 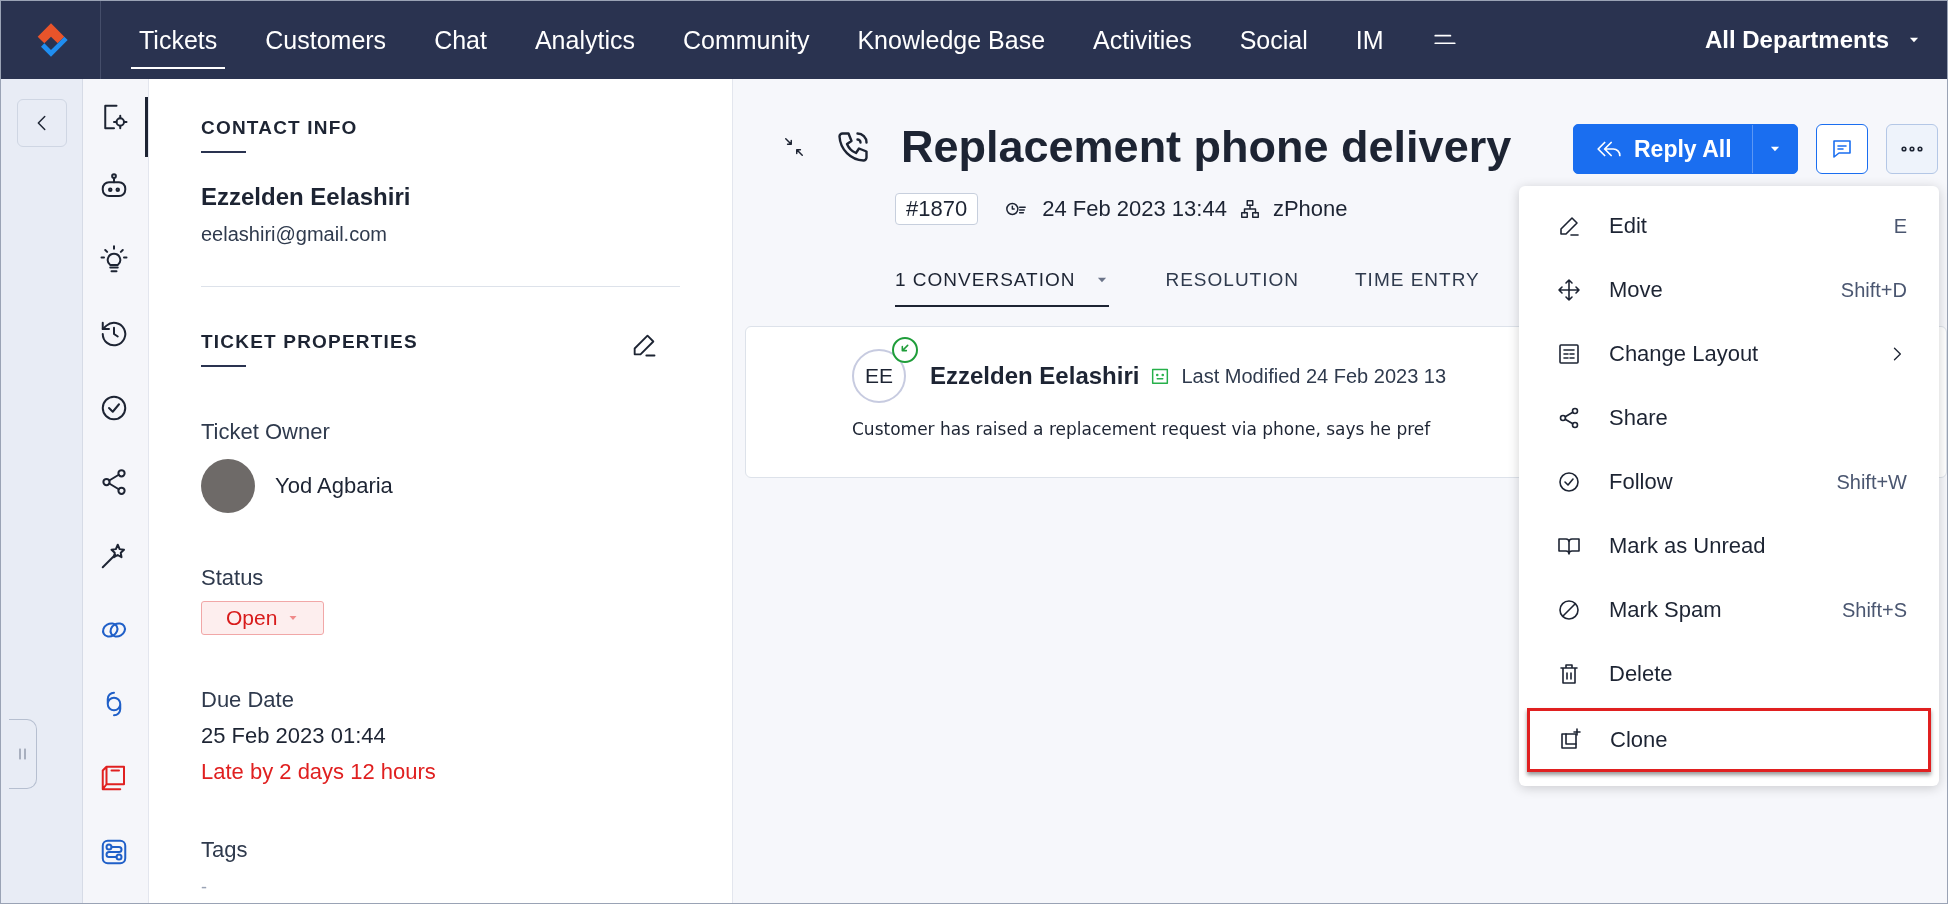 What do you see at coordinates (584, 40) in the screenshot?
I see `nav-tab: Analytics` at bounding box center [584, 40].